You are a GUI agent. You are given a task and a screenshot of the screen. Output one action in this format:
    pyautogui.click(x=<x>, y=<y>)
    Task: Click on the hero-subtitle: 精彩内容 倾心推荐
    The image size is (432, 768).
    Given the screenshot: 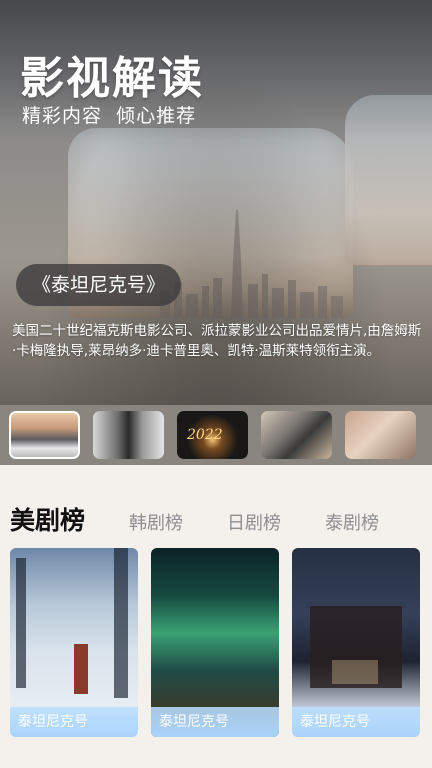 What is the action you would take?
    pyautogui.click(x=109, y=116)
    